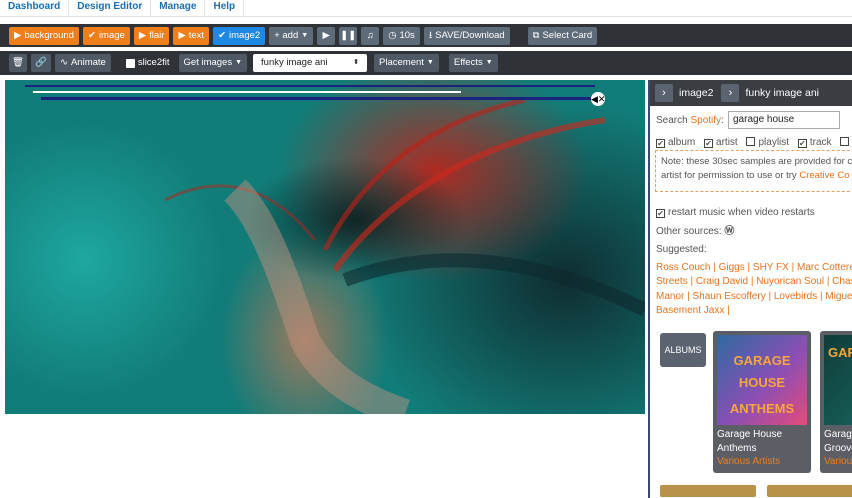 This screenshot has width=852, height=498. Describe the element at coordinates (709, 143) in the screenshot. I see `artist-checkbox: ✔` at that location.